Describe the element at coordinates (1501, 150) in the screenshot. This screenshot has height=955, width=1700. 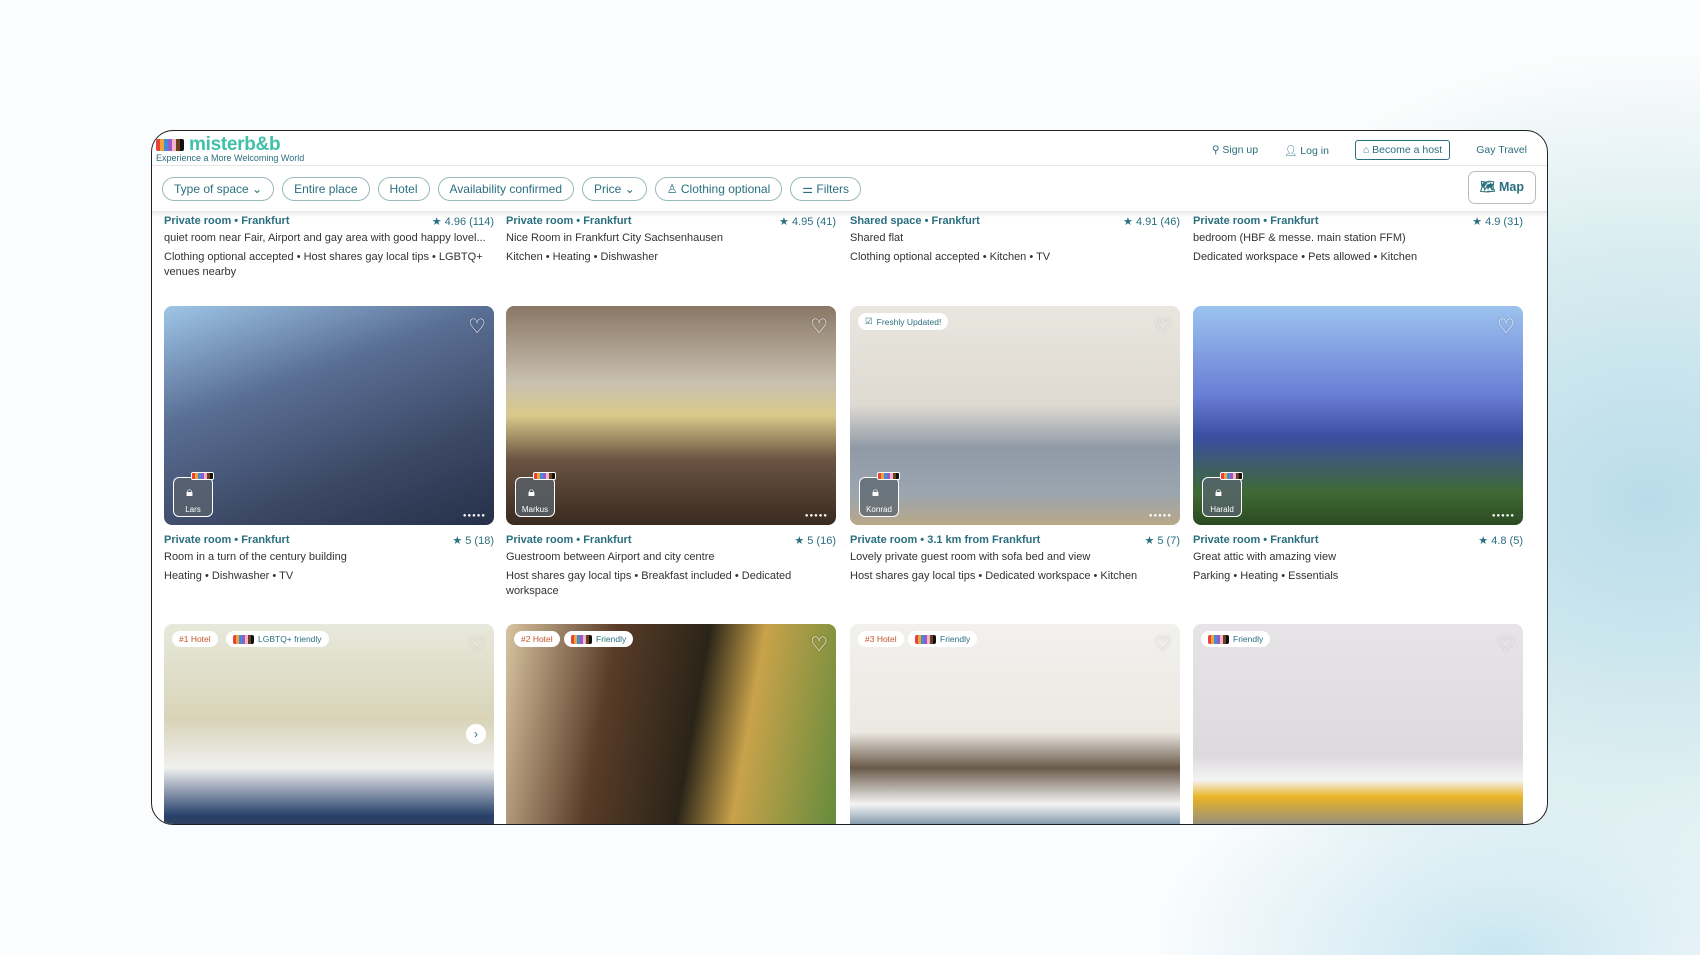
I see `gay-travel-link: Gay Travel` at that location.